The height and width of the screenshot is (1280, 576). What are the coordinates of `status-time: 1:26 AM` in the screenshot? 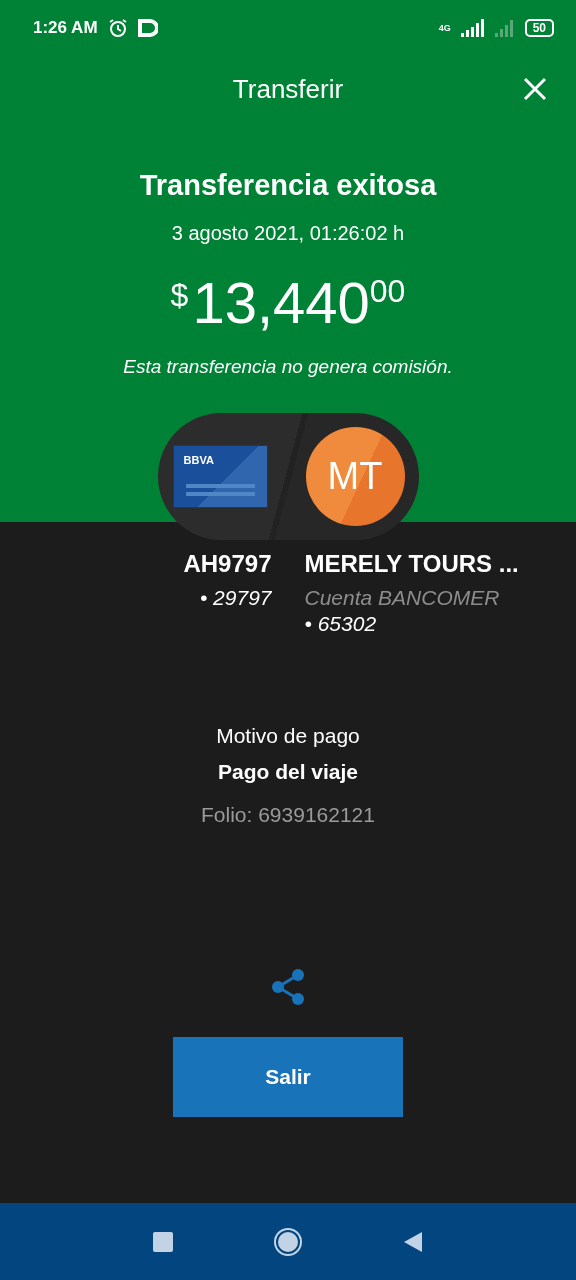 It's located at (65, 28).